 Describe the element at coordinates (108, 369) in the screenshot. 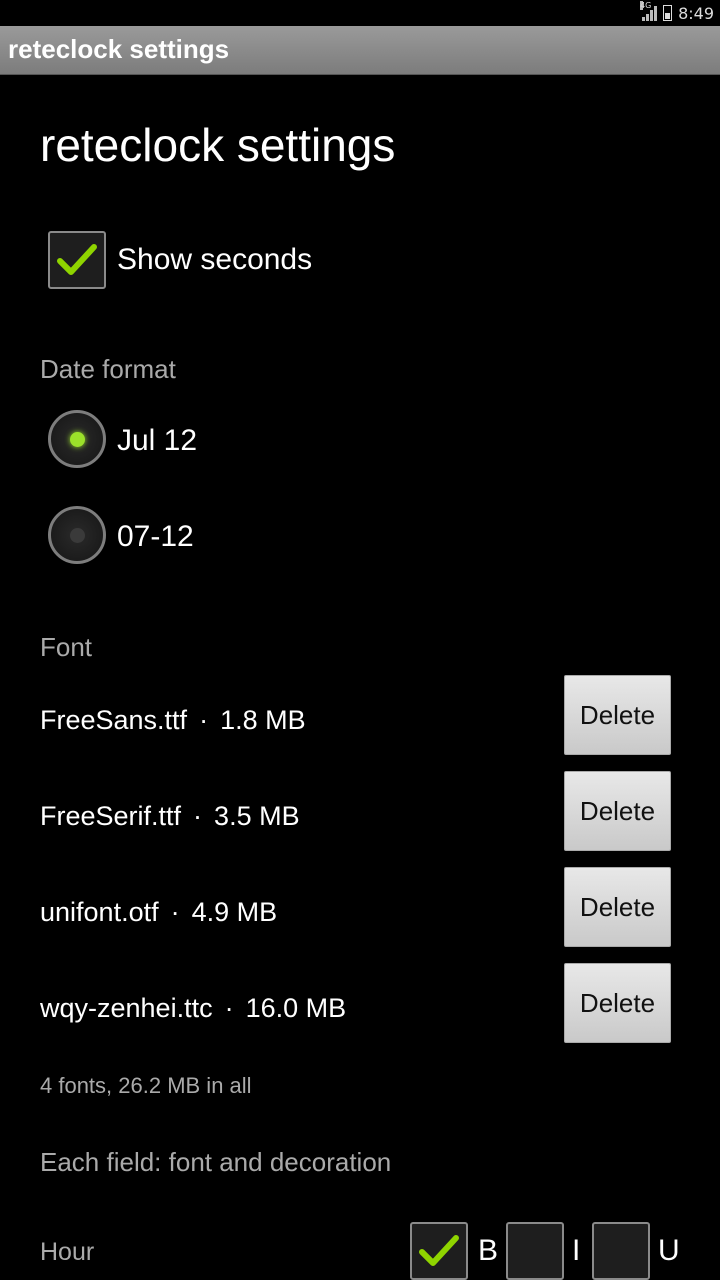

I see `date-format-heading: Date format` at that location.